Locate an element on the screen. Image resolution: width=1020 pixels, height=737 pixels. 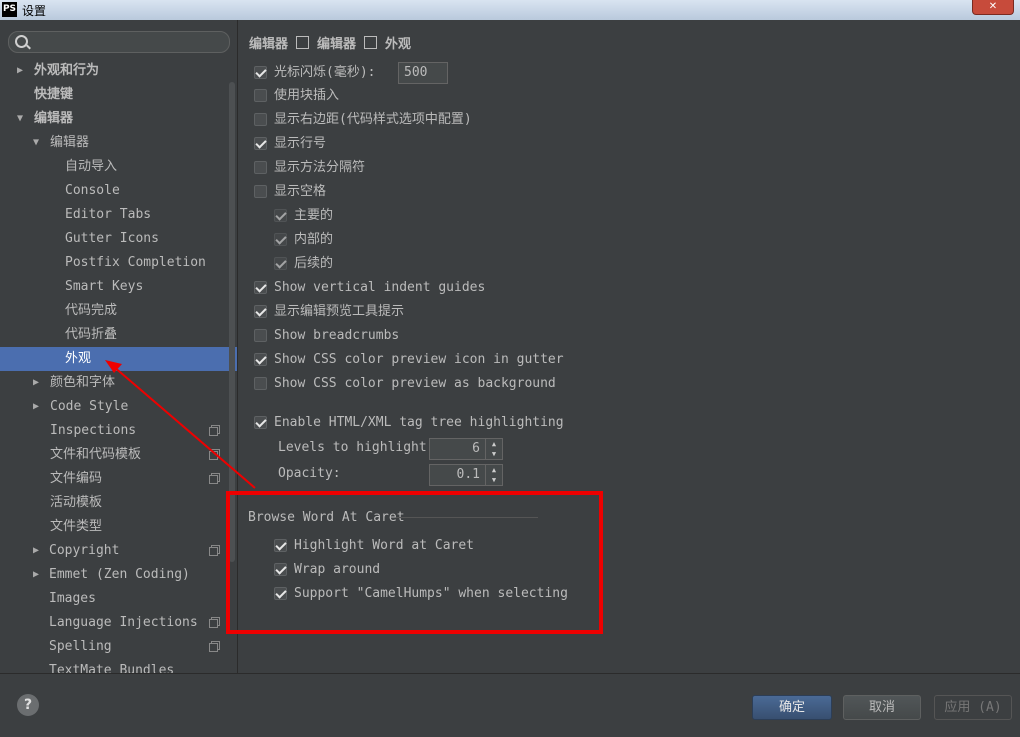
dialog-button-bar: ? 确定 取消 应用 (A) is located at coordinates (510, 705).